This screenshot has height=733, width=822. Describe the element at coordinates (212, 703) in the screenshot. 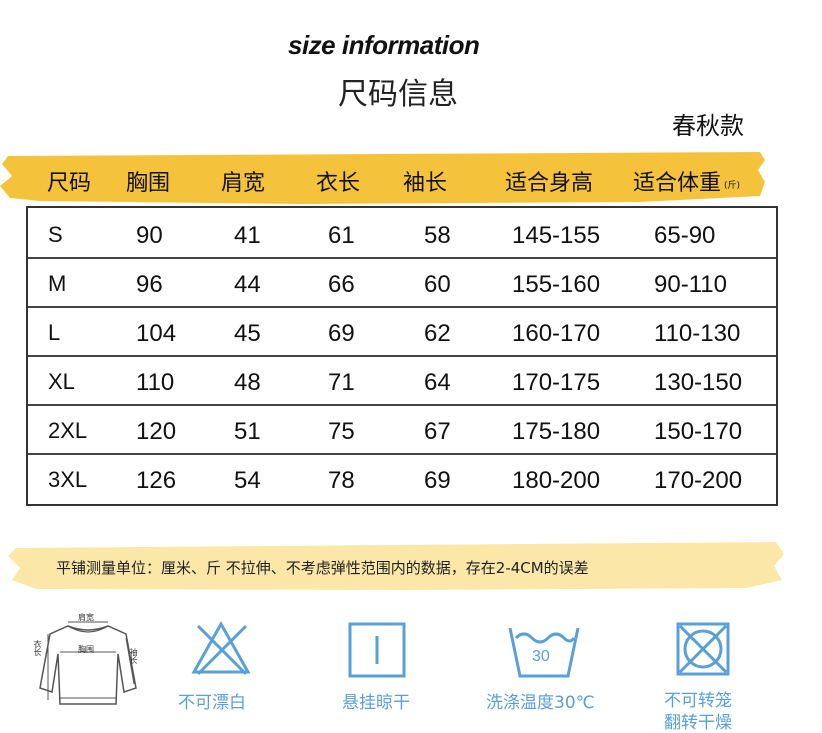

I see `care-label-no-bleach: 不可漂白` at that location.